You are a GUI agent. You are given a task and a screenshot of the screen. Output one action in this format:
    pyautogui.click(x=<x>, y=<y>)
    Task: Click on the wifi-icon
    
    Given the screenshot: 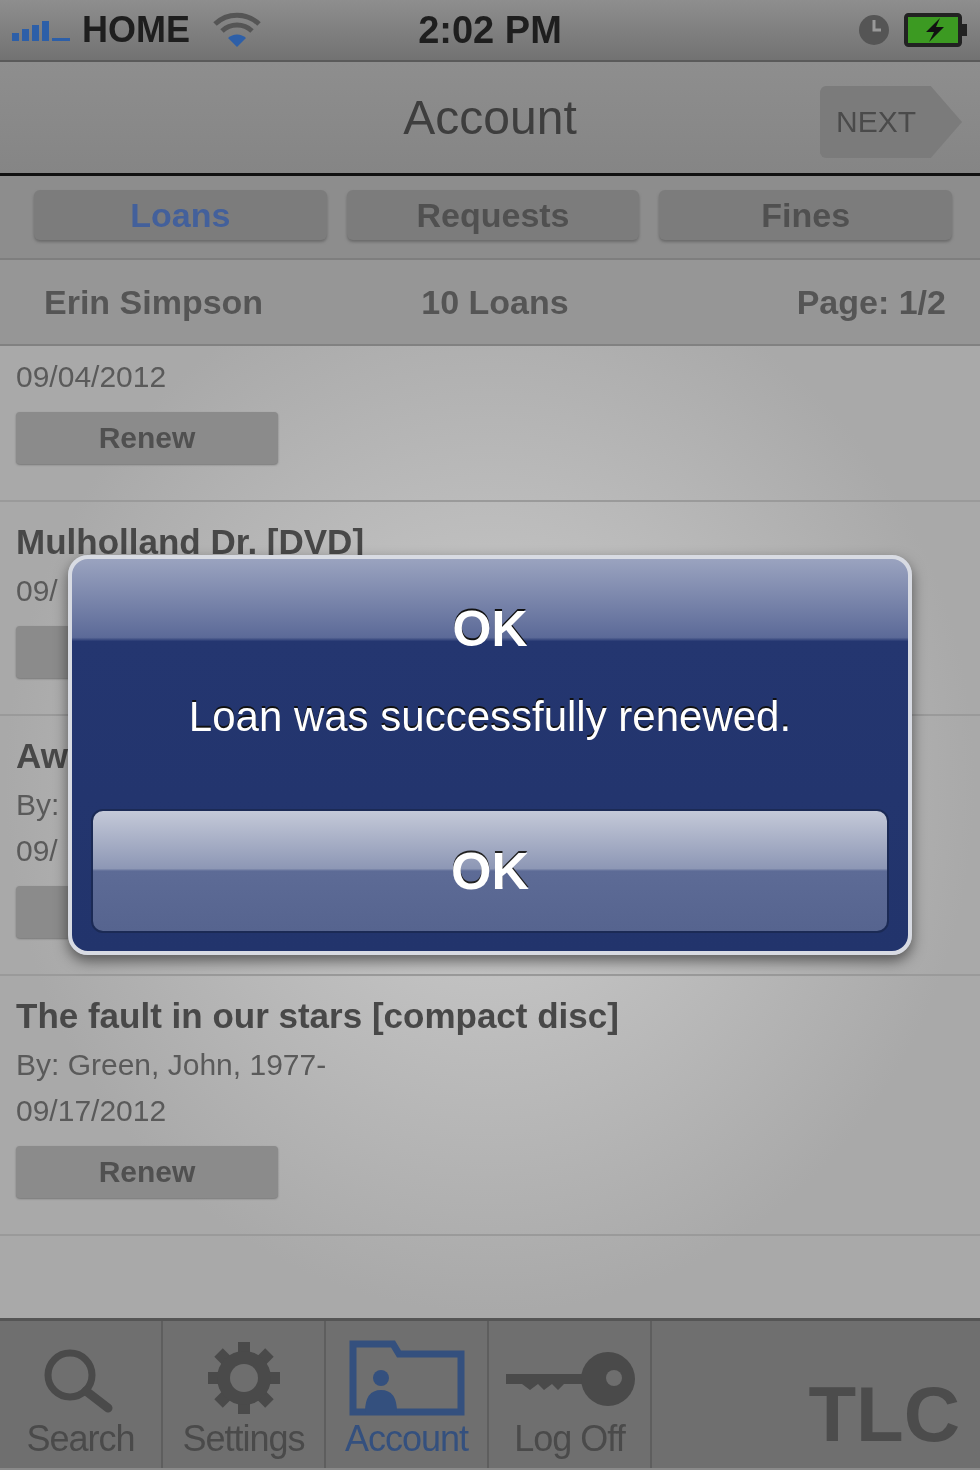 What is the action you would take?
    pyautogui.click(x=237, y=30)
    